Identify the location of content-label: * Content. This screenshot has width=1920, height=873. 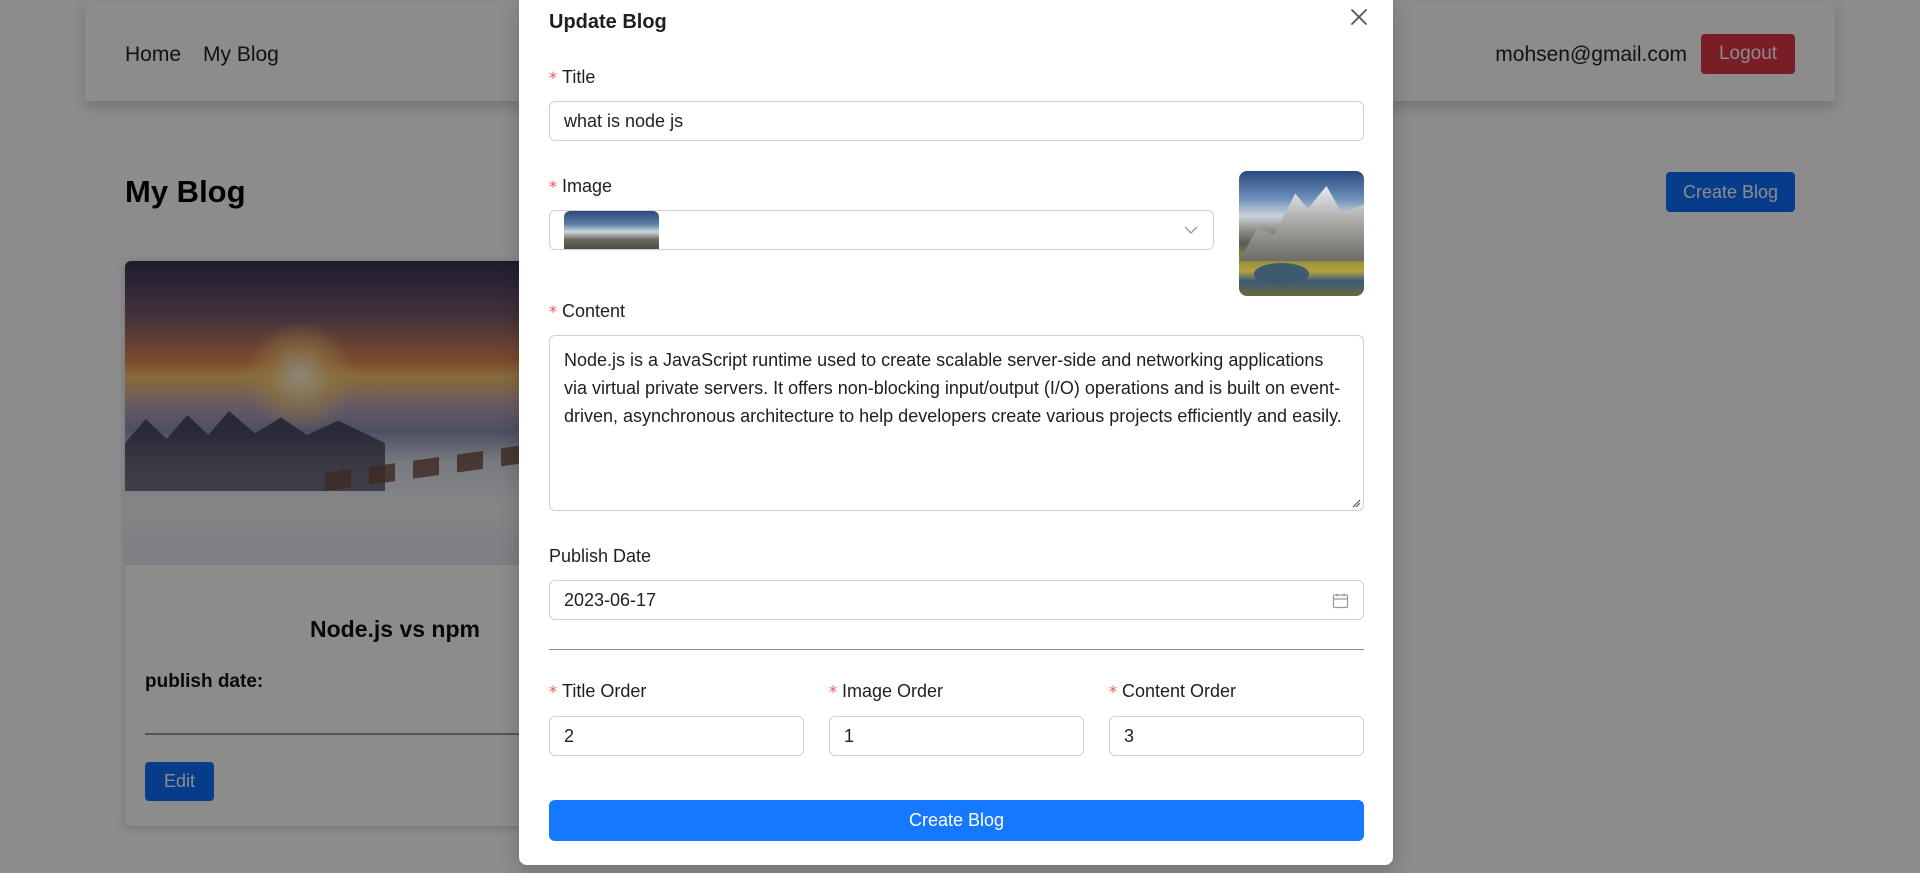
(587, 311).